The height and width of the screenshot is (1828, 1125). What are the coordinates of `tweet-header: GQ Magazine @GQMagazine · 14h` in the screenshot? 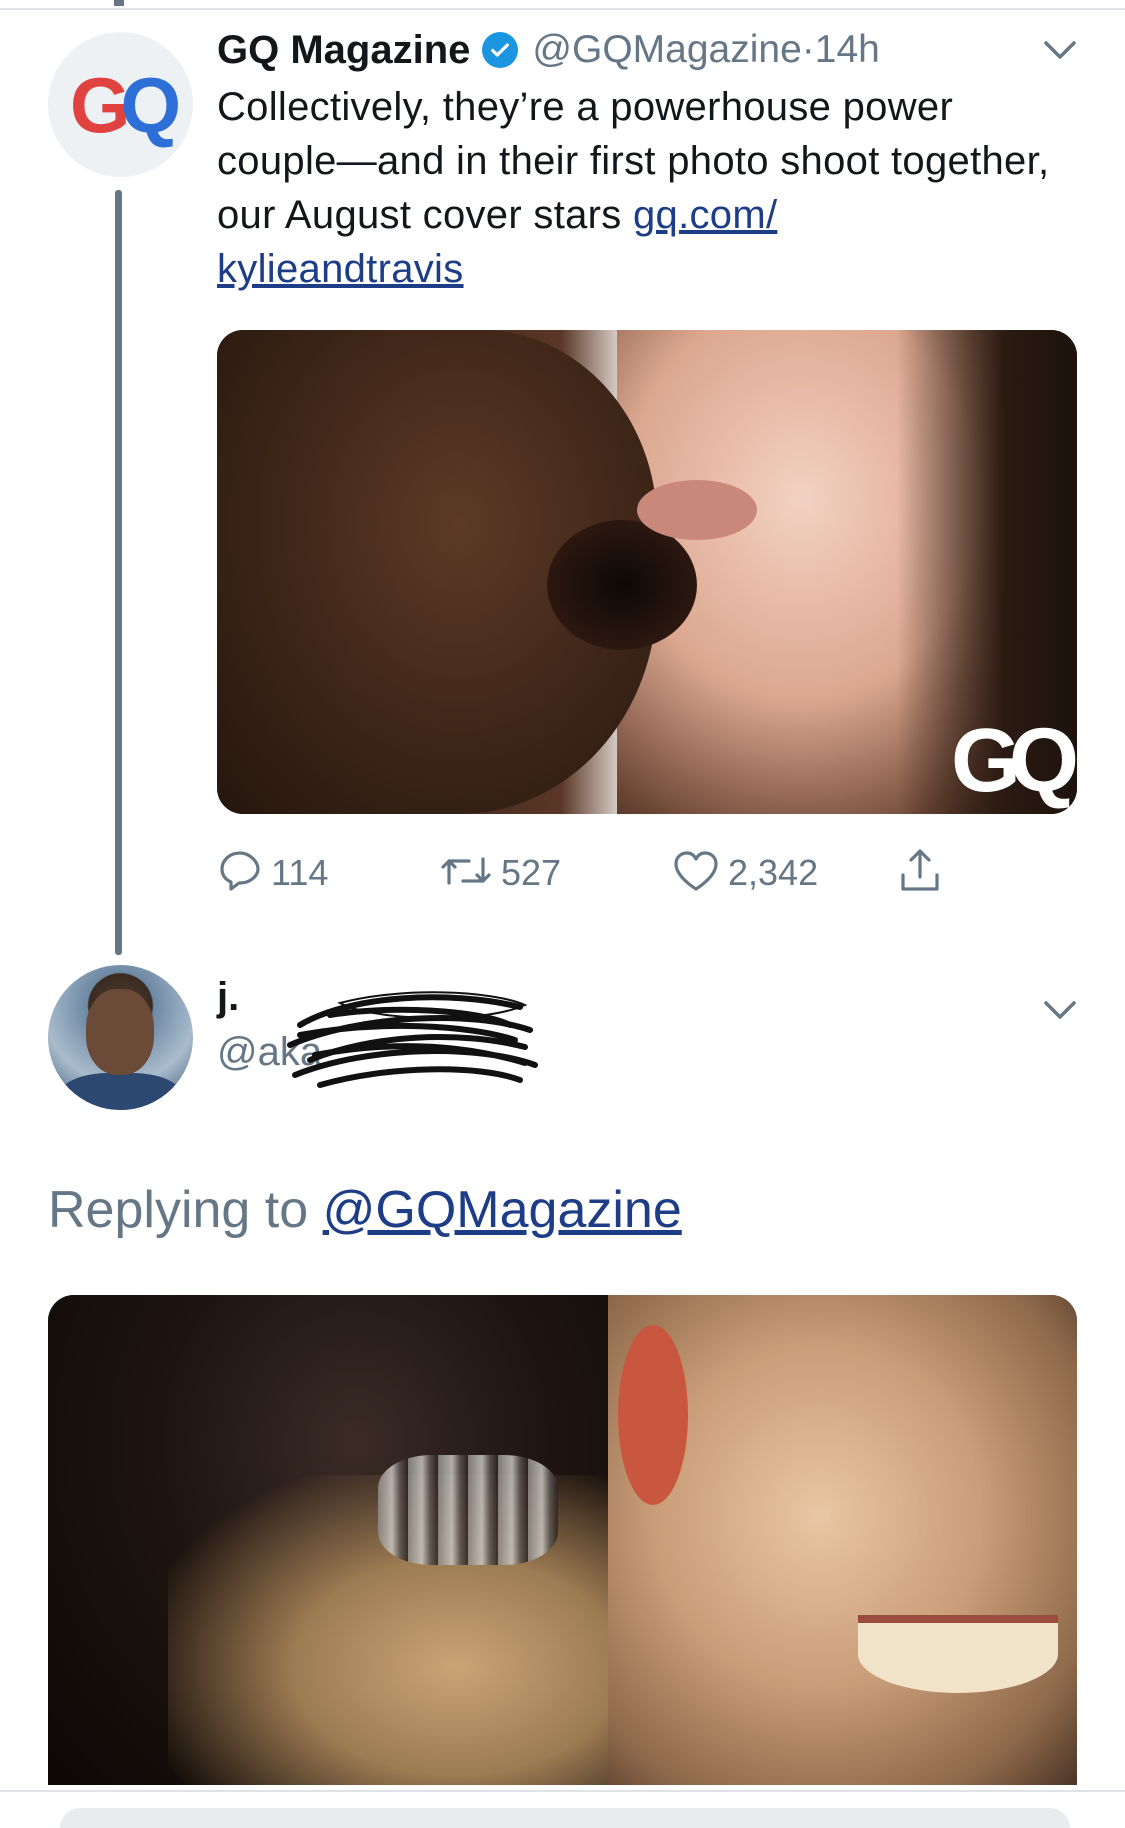 It's located at (548, 50).